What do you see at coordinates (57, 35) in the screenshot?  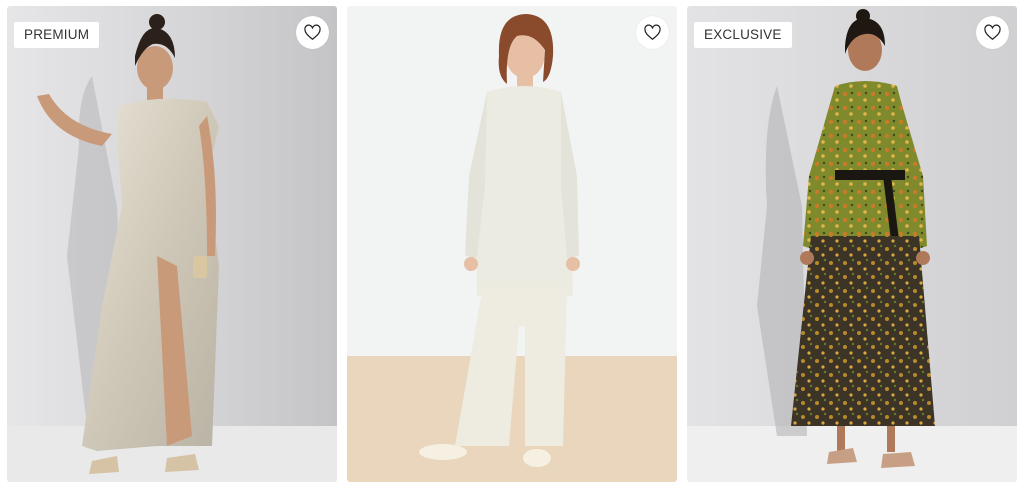 I see `premium-badge: PREMIUM` at bounding box center [57, 35].